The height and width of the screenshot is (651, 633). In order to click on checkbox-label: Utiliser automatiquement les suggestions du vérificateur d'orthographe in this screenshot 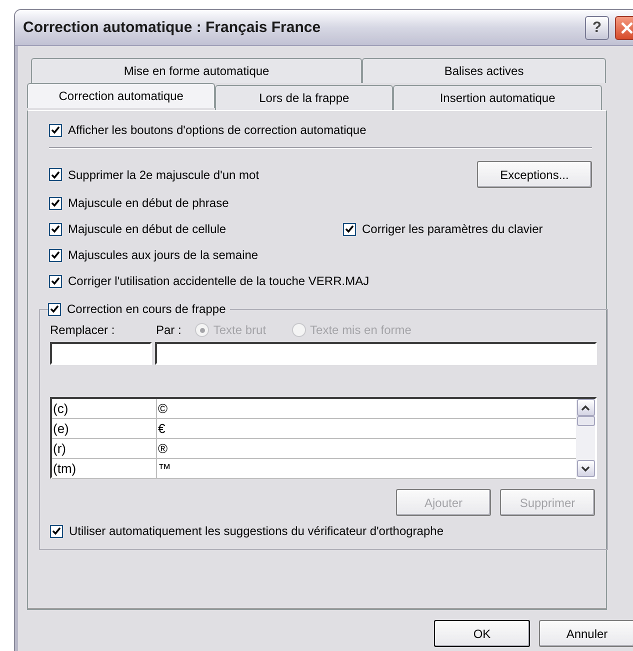, I will do `click(256, 531)`.